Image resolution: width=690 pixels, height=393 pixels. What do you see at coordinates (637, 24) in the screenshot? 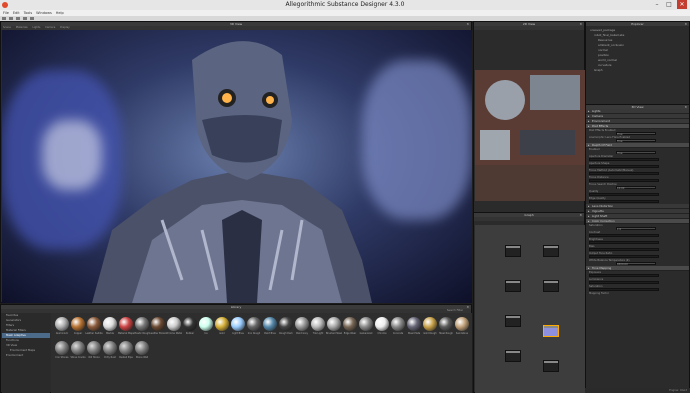
I see `explorer-title: Explorer` at bounding box center [637, 24].